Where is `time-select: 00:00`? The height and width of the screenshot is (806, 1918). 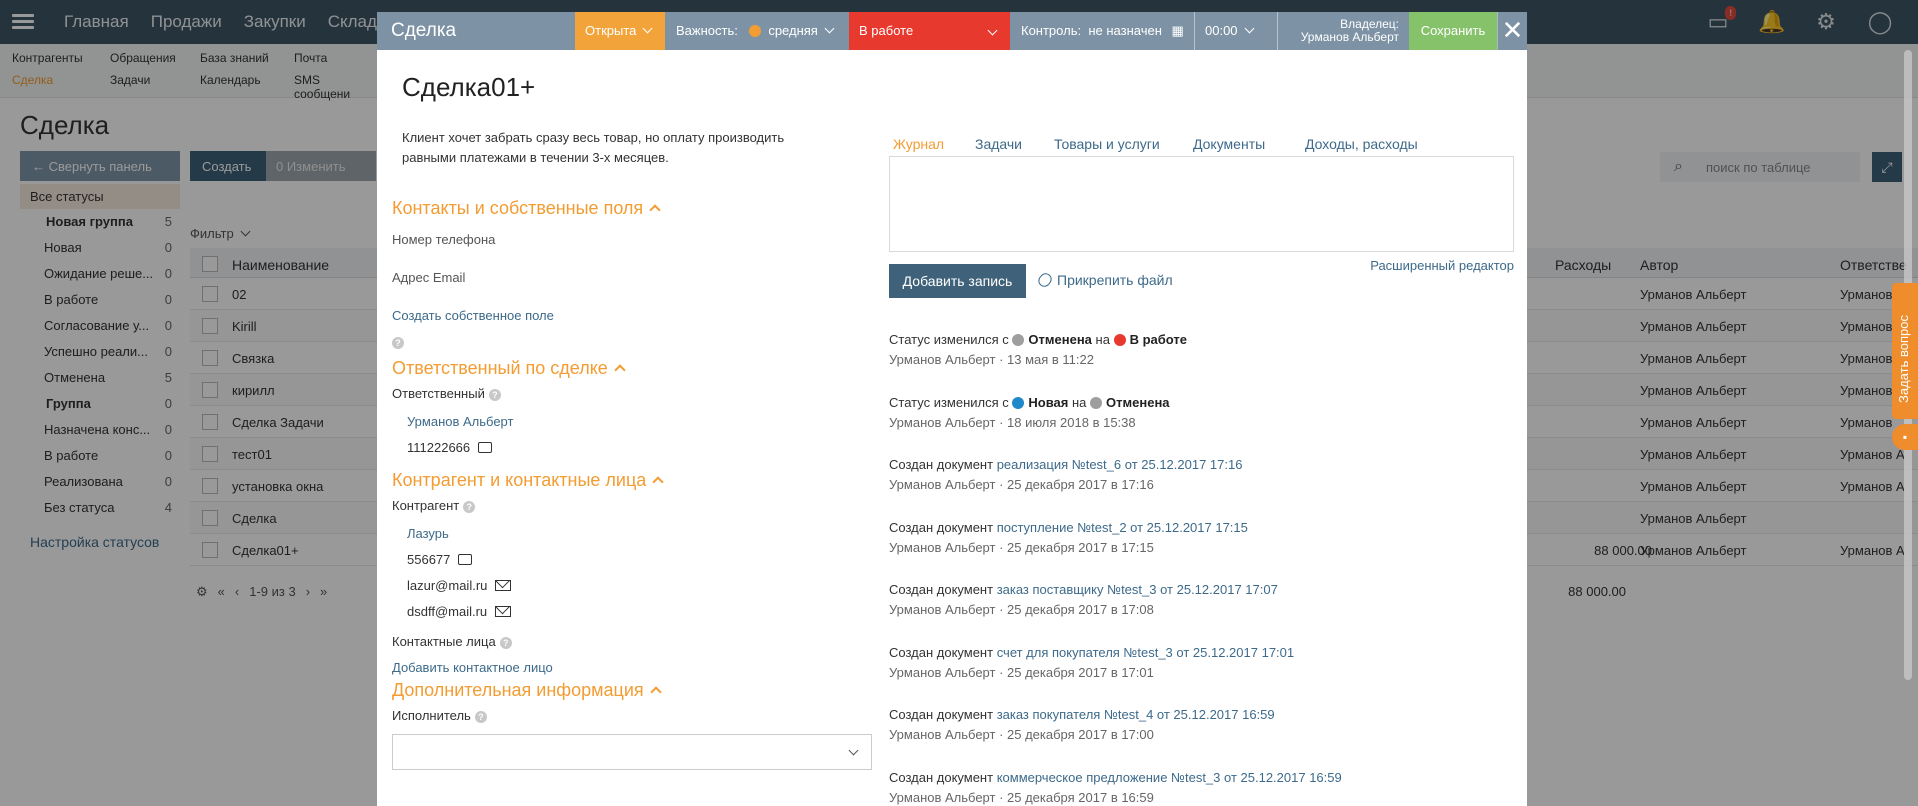 time-select: 00:00 is located at coordinates (1236, 31).